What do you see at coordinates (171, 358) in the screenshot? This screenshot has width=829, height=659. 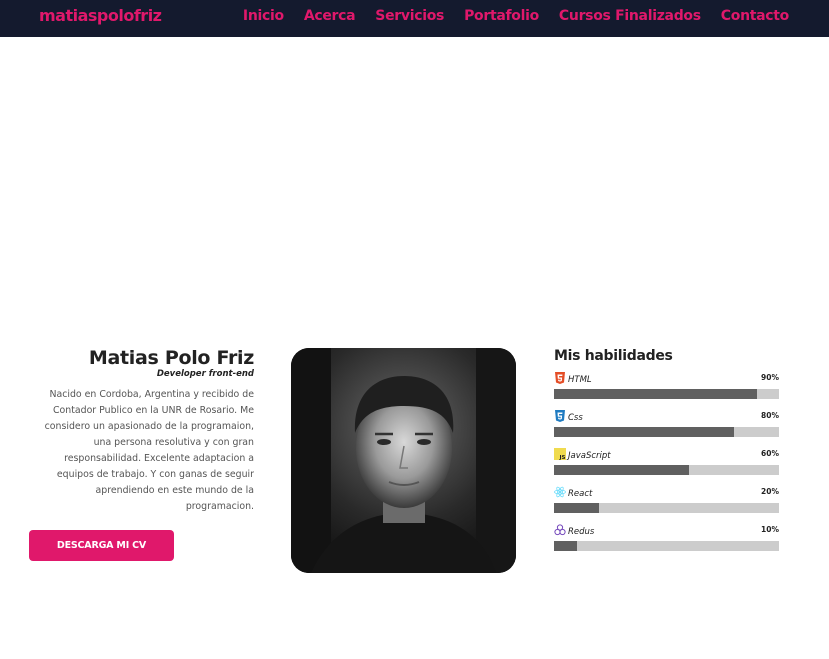 I see `profile-name: Matias Polo Friz` at bounding box center [171, 358].